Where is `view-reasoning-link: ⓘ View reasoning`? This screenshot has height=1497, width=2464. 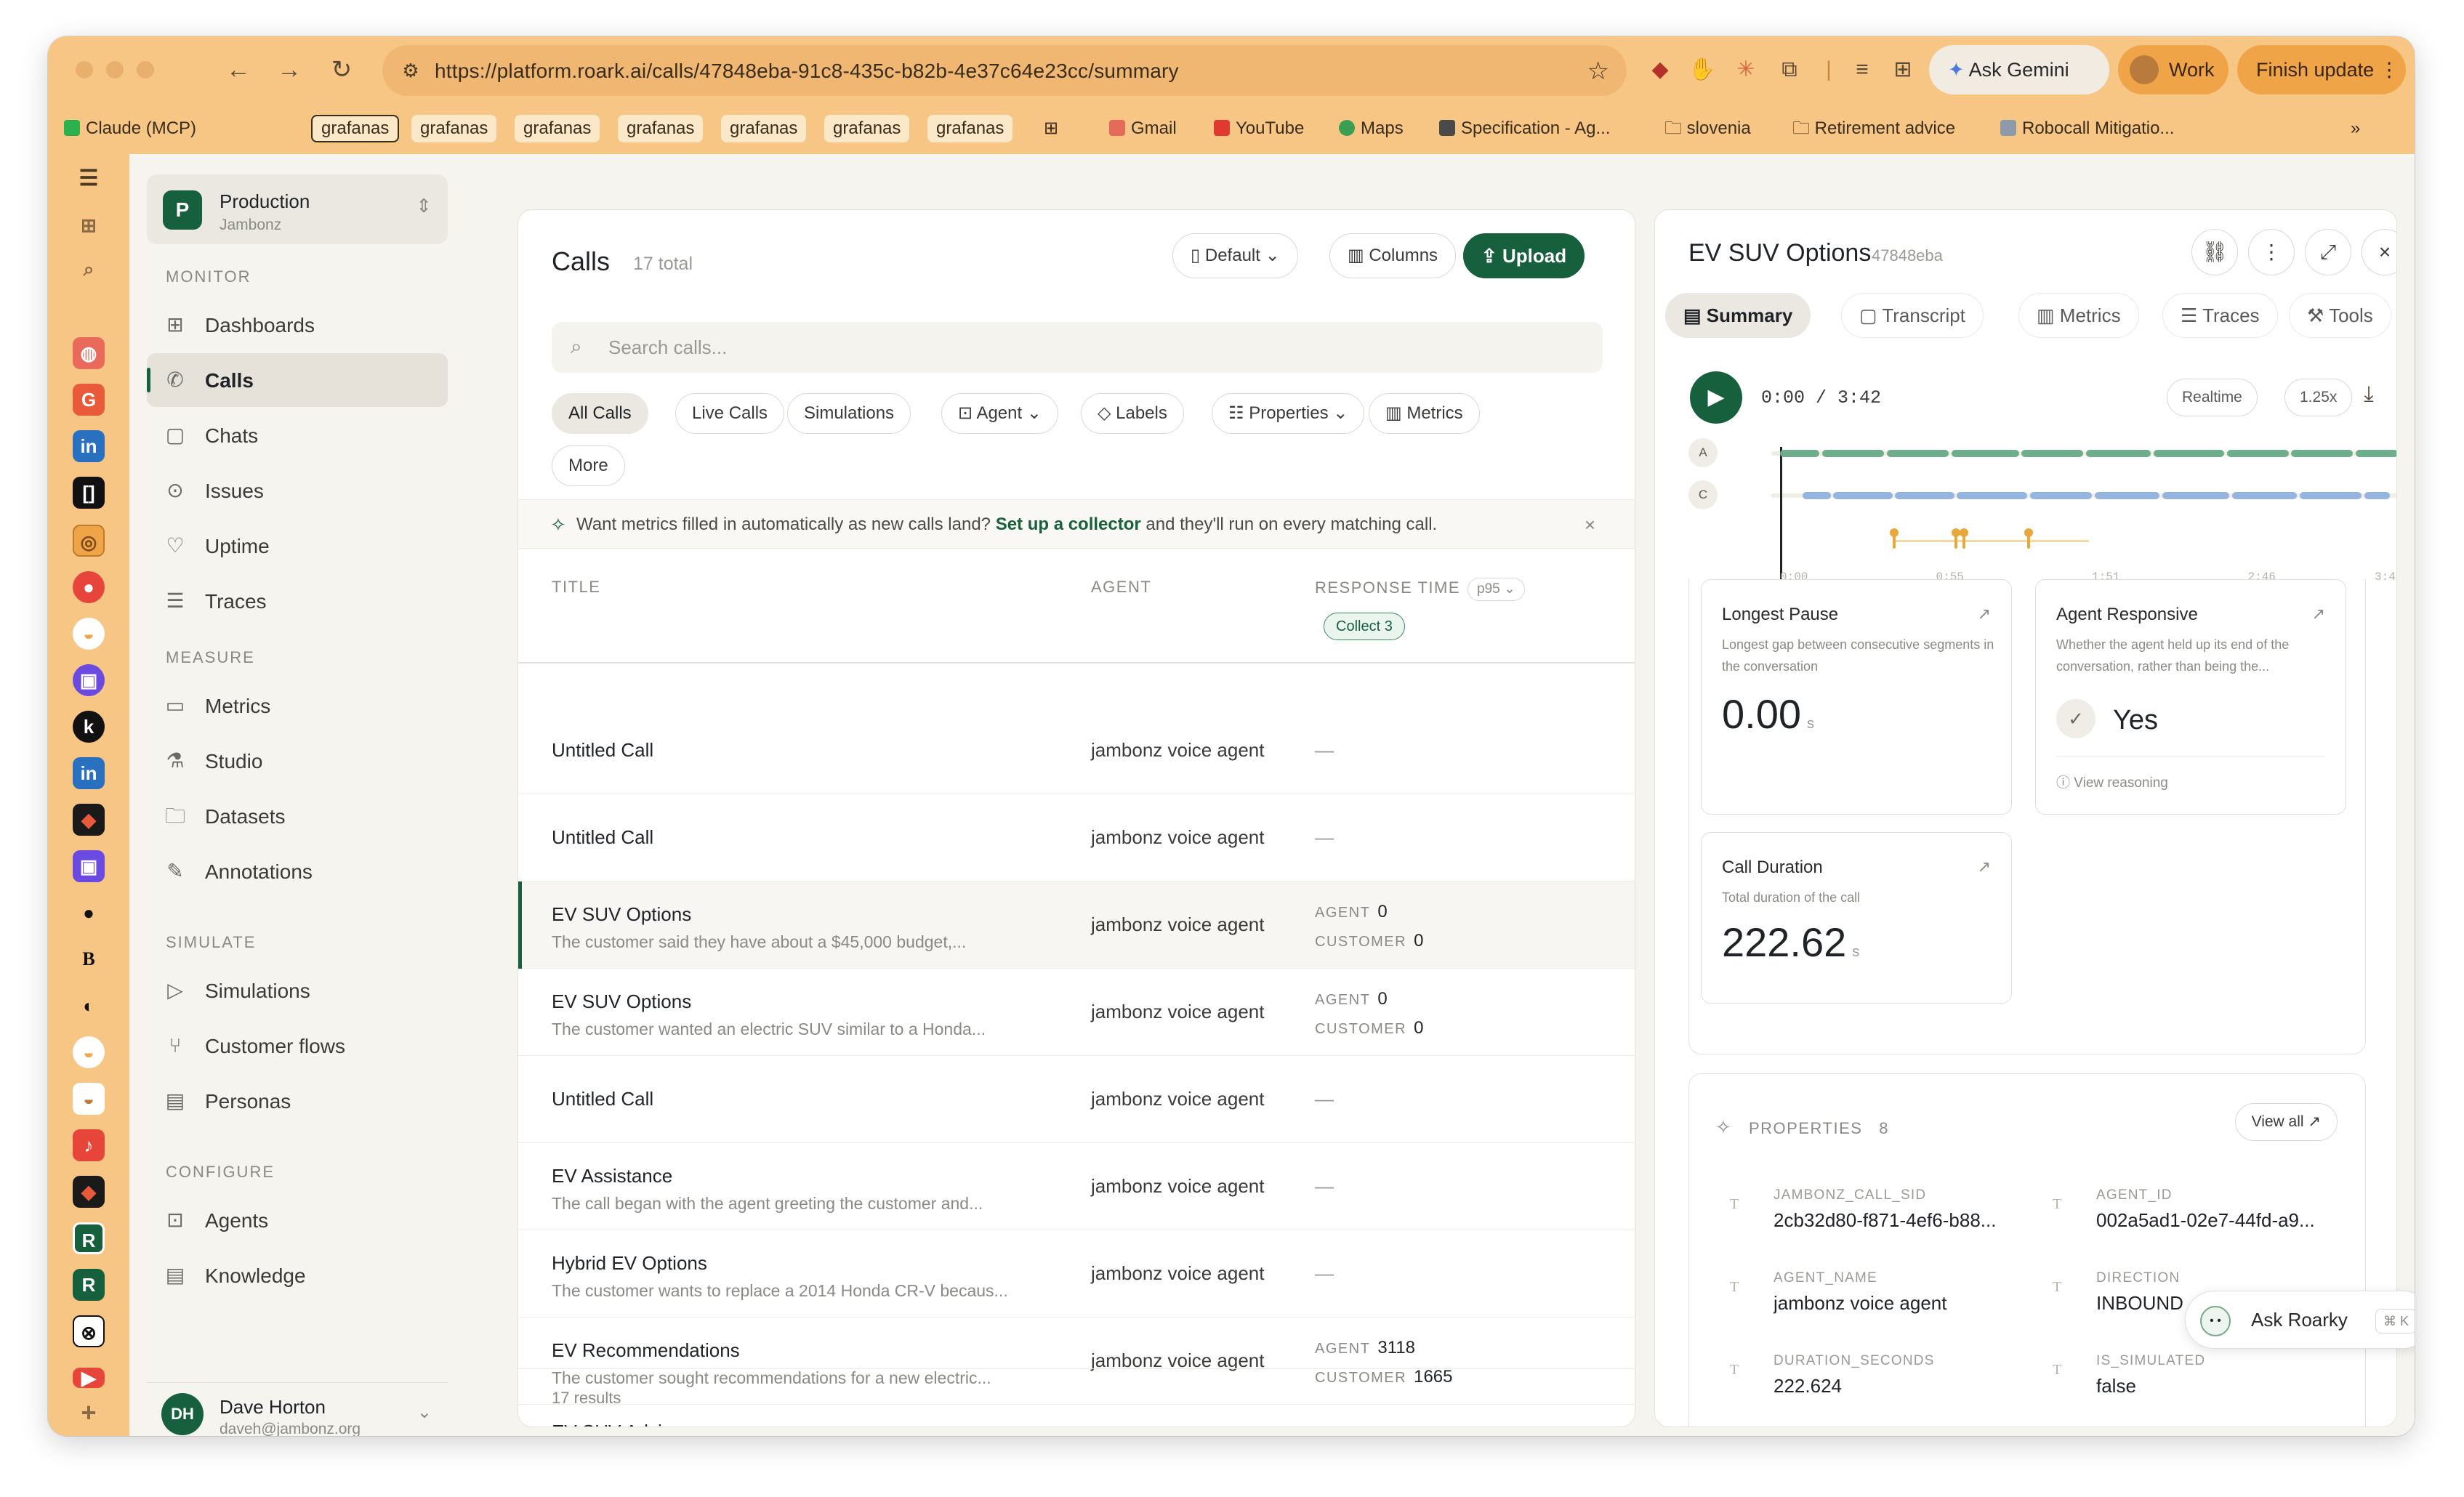
view-reasoning-link: ⓘ View reasoning is located at coordinates (2112, 781).